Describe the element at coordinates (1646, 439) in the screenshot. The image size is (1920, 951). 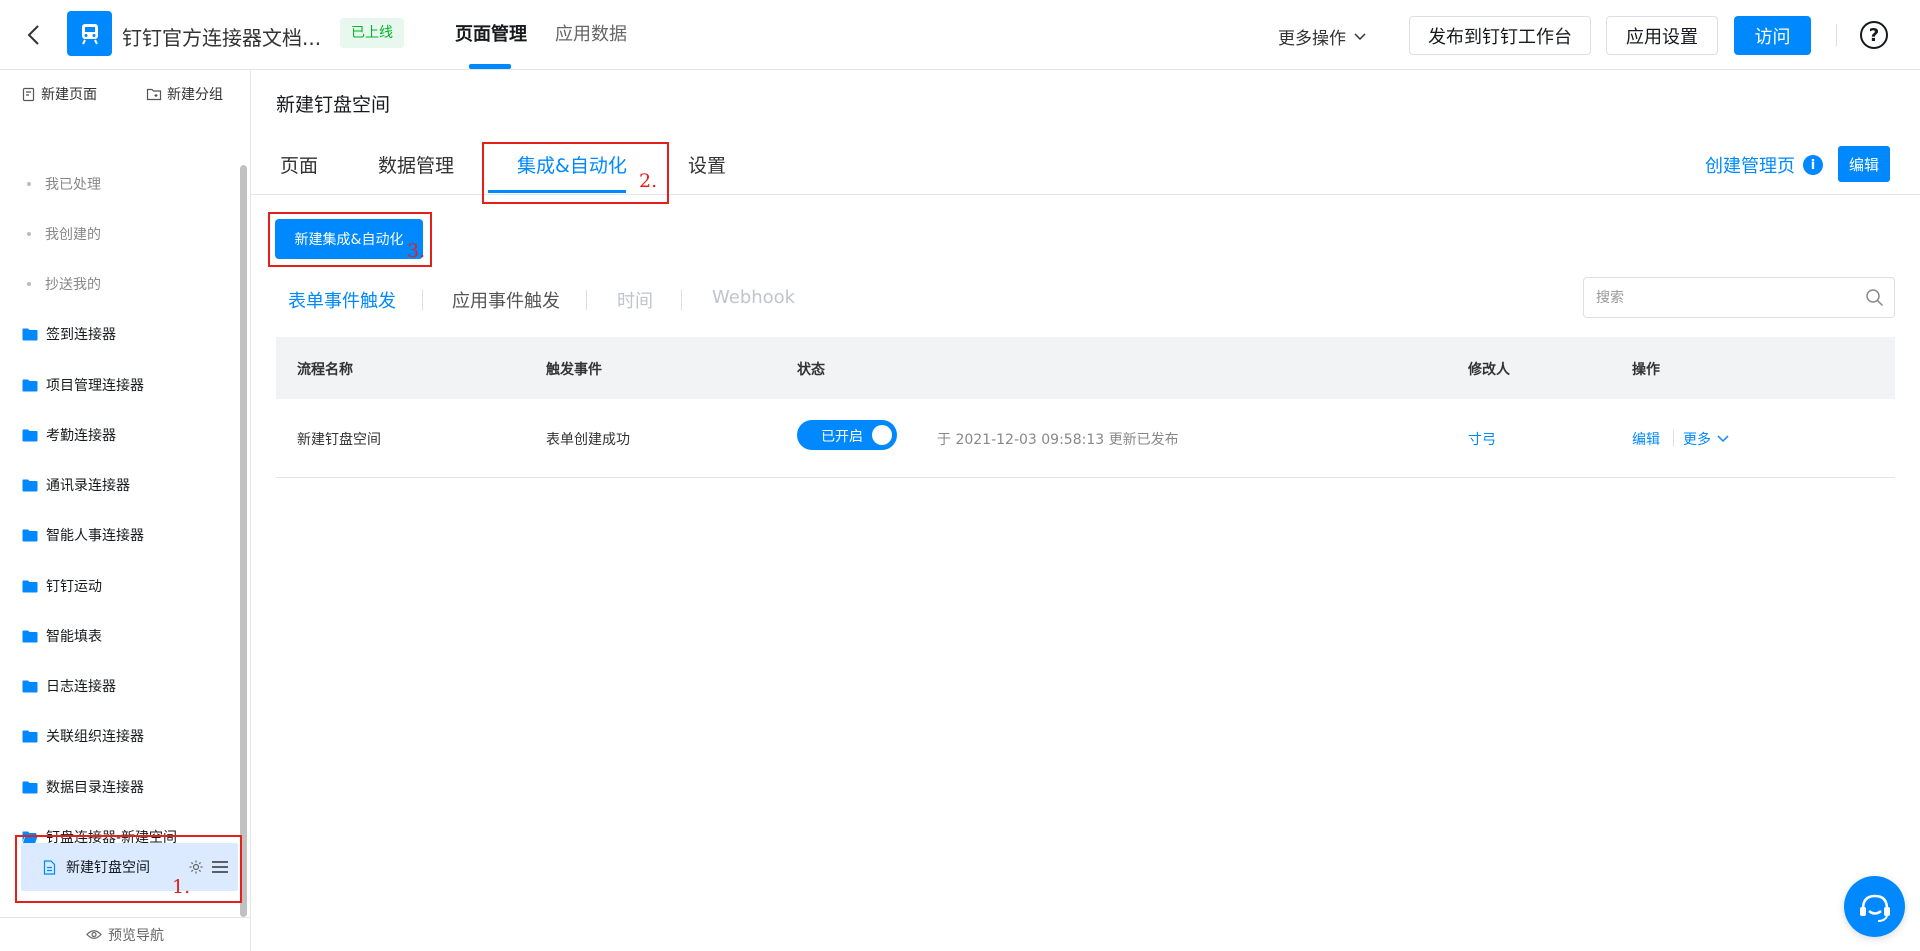
I see `row-edit-link: 编辑` at that location.